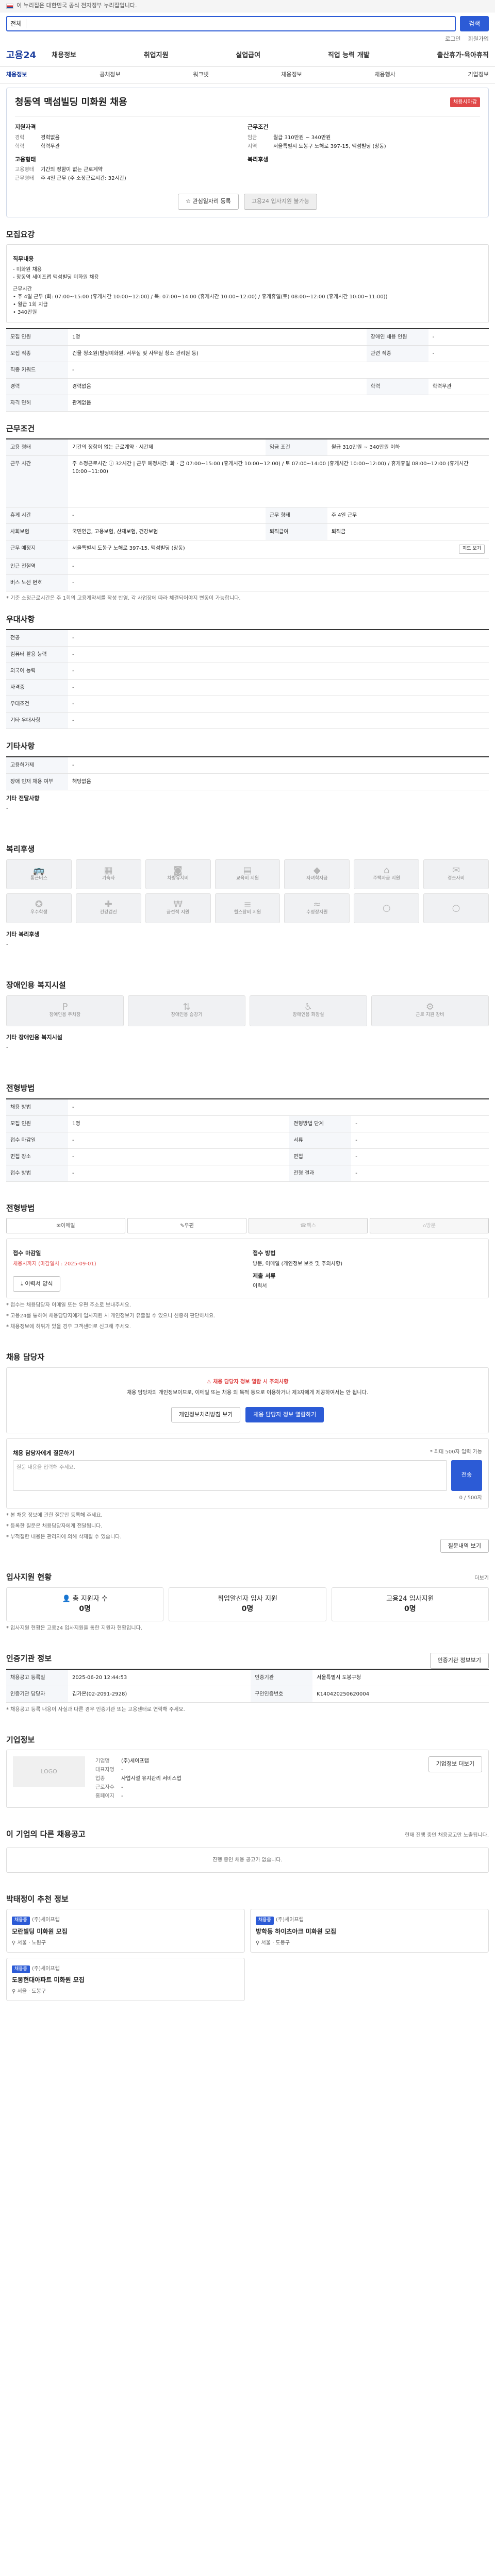 The width and height of the screenshot is (495, 2576). Describe the element at coordinates (284, 1414) in the screenshot. I see `show-contact-button: 채용 담당자 정보 열람하기` at that location.